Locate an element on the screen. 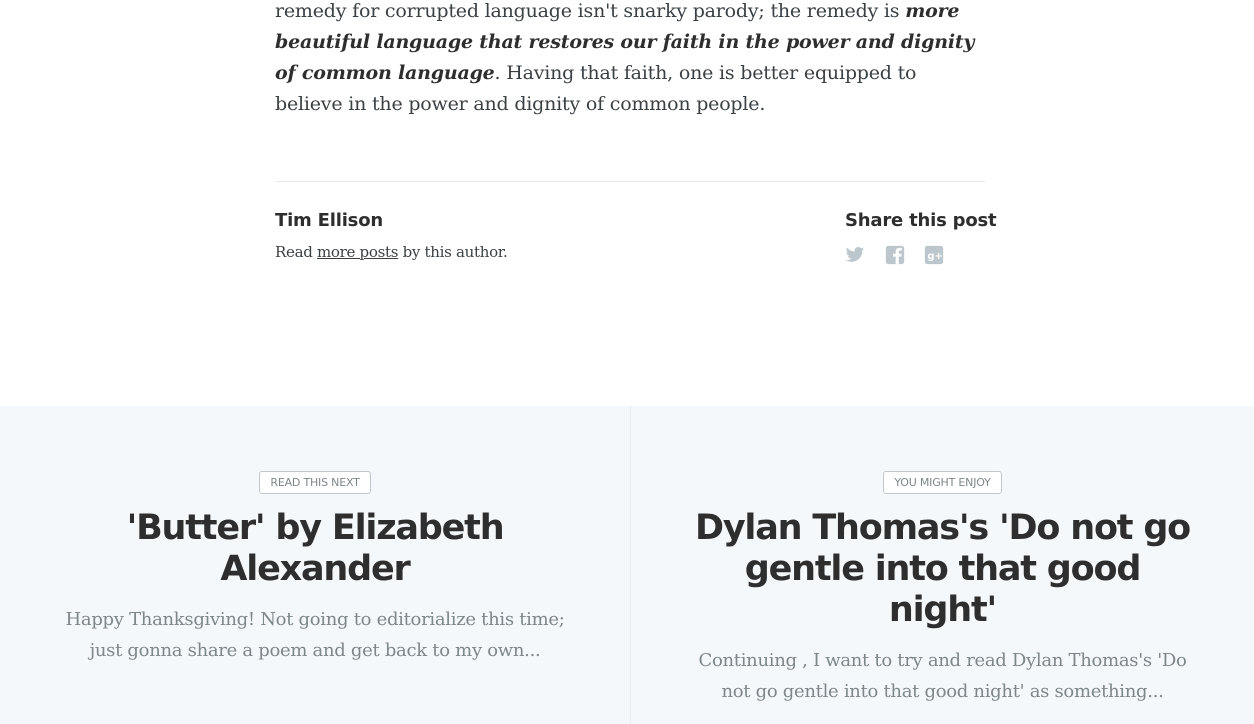  author-name: Tim Ellison is located at coordinates (329, 220).